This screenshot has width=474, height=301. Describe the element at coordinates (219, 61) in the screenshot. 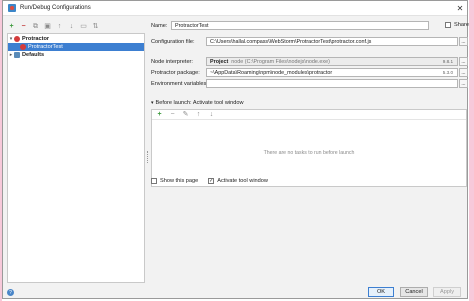

I see `node-interpreter-project: Project` at that location.